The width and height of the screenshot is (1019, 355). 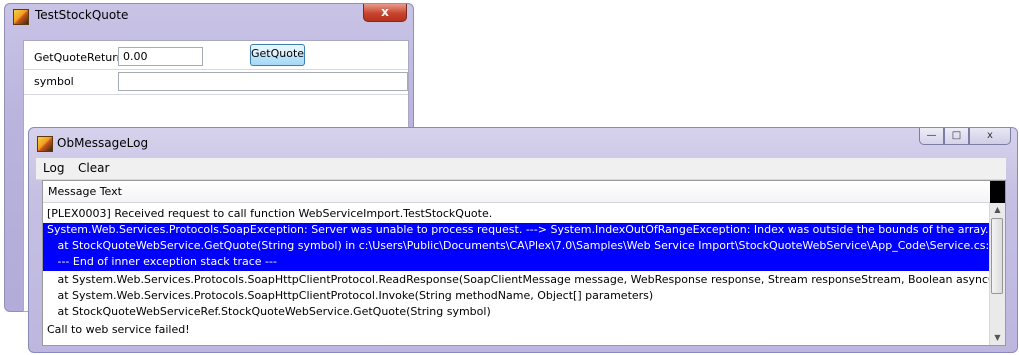 I want to click on menu-bar: Log Clear, so click(x=521, y=169).